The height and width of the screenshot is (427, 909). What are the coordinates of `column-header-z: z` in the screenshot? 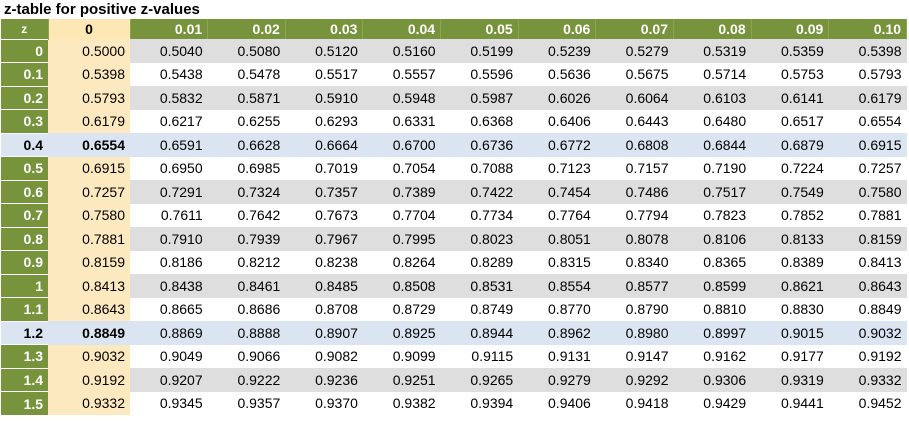 It's located at (25, 29).